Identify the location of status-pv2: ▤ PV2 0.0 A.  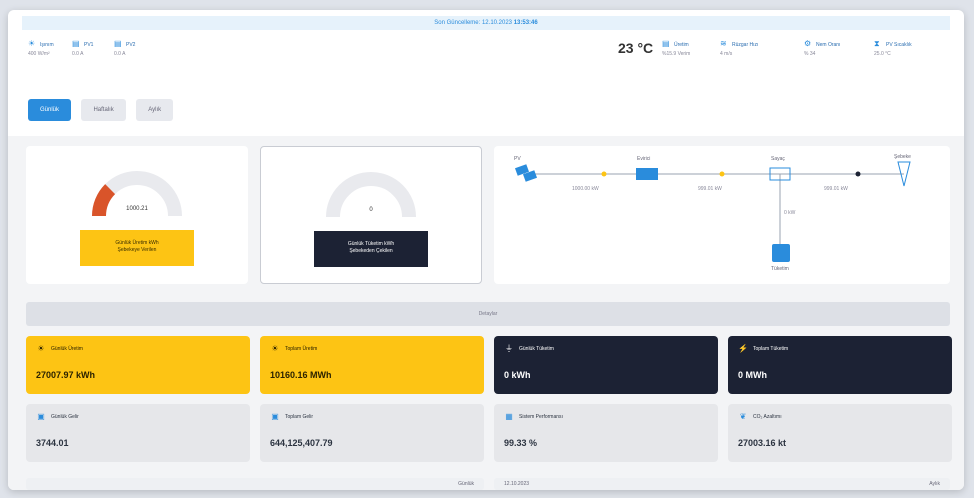
(125, 48).